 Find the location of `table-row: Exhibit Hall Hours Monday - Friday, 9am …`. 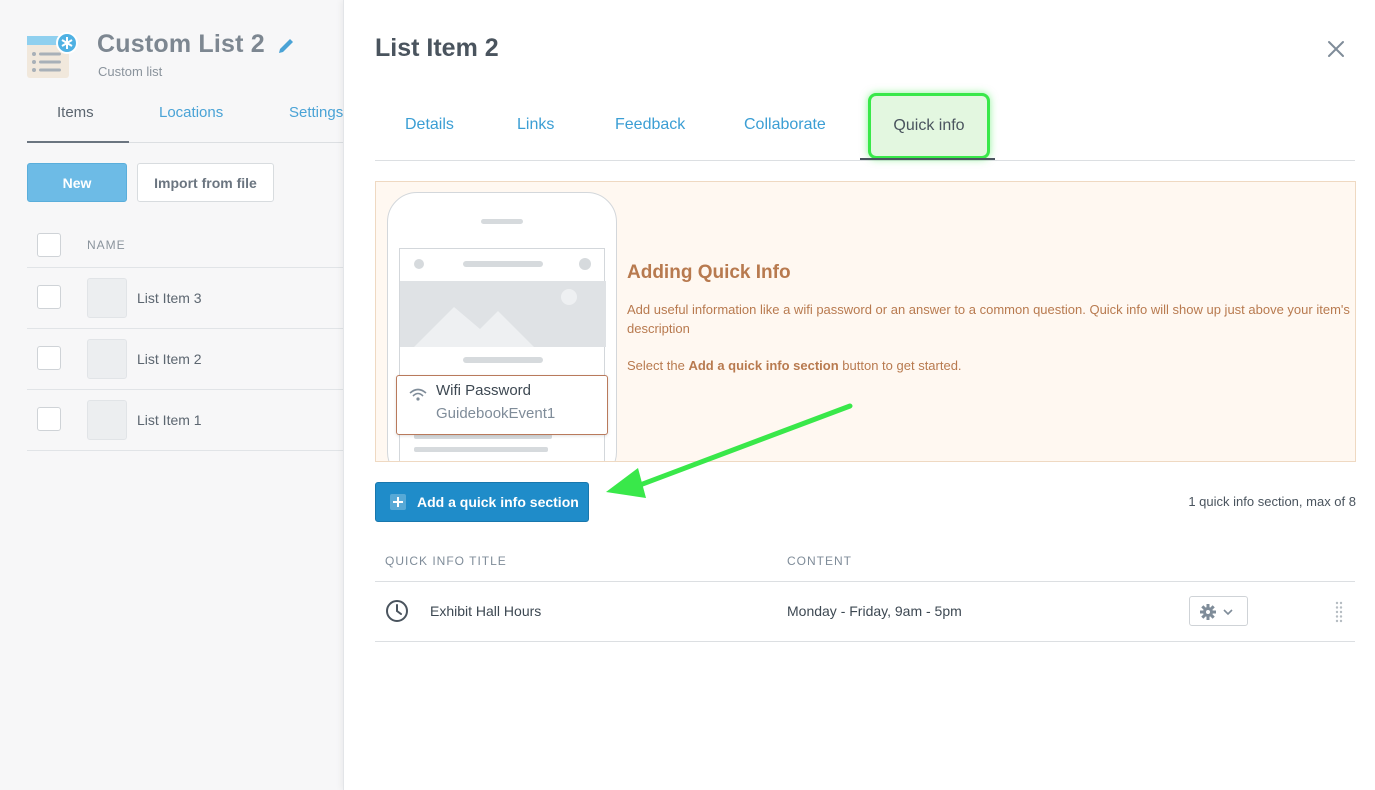

table-row: Exhibit Hall Hours Monday - Friday, 9am … is located at coordinates (865, 612).